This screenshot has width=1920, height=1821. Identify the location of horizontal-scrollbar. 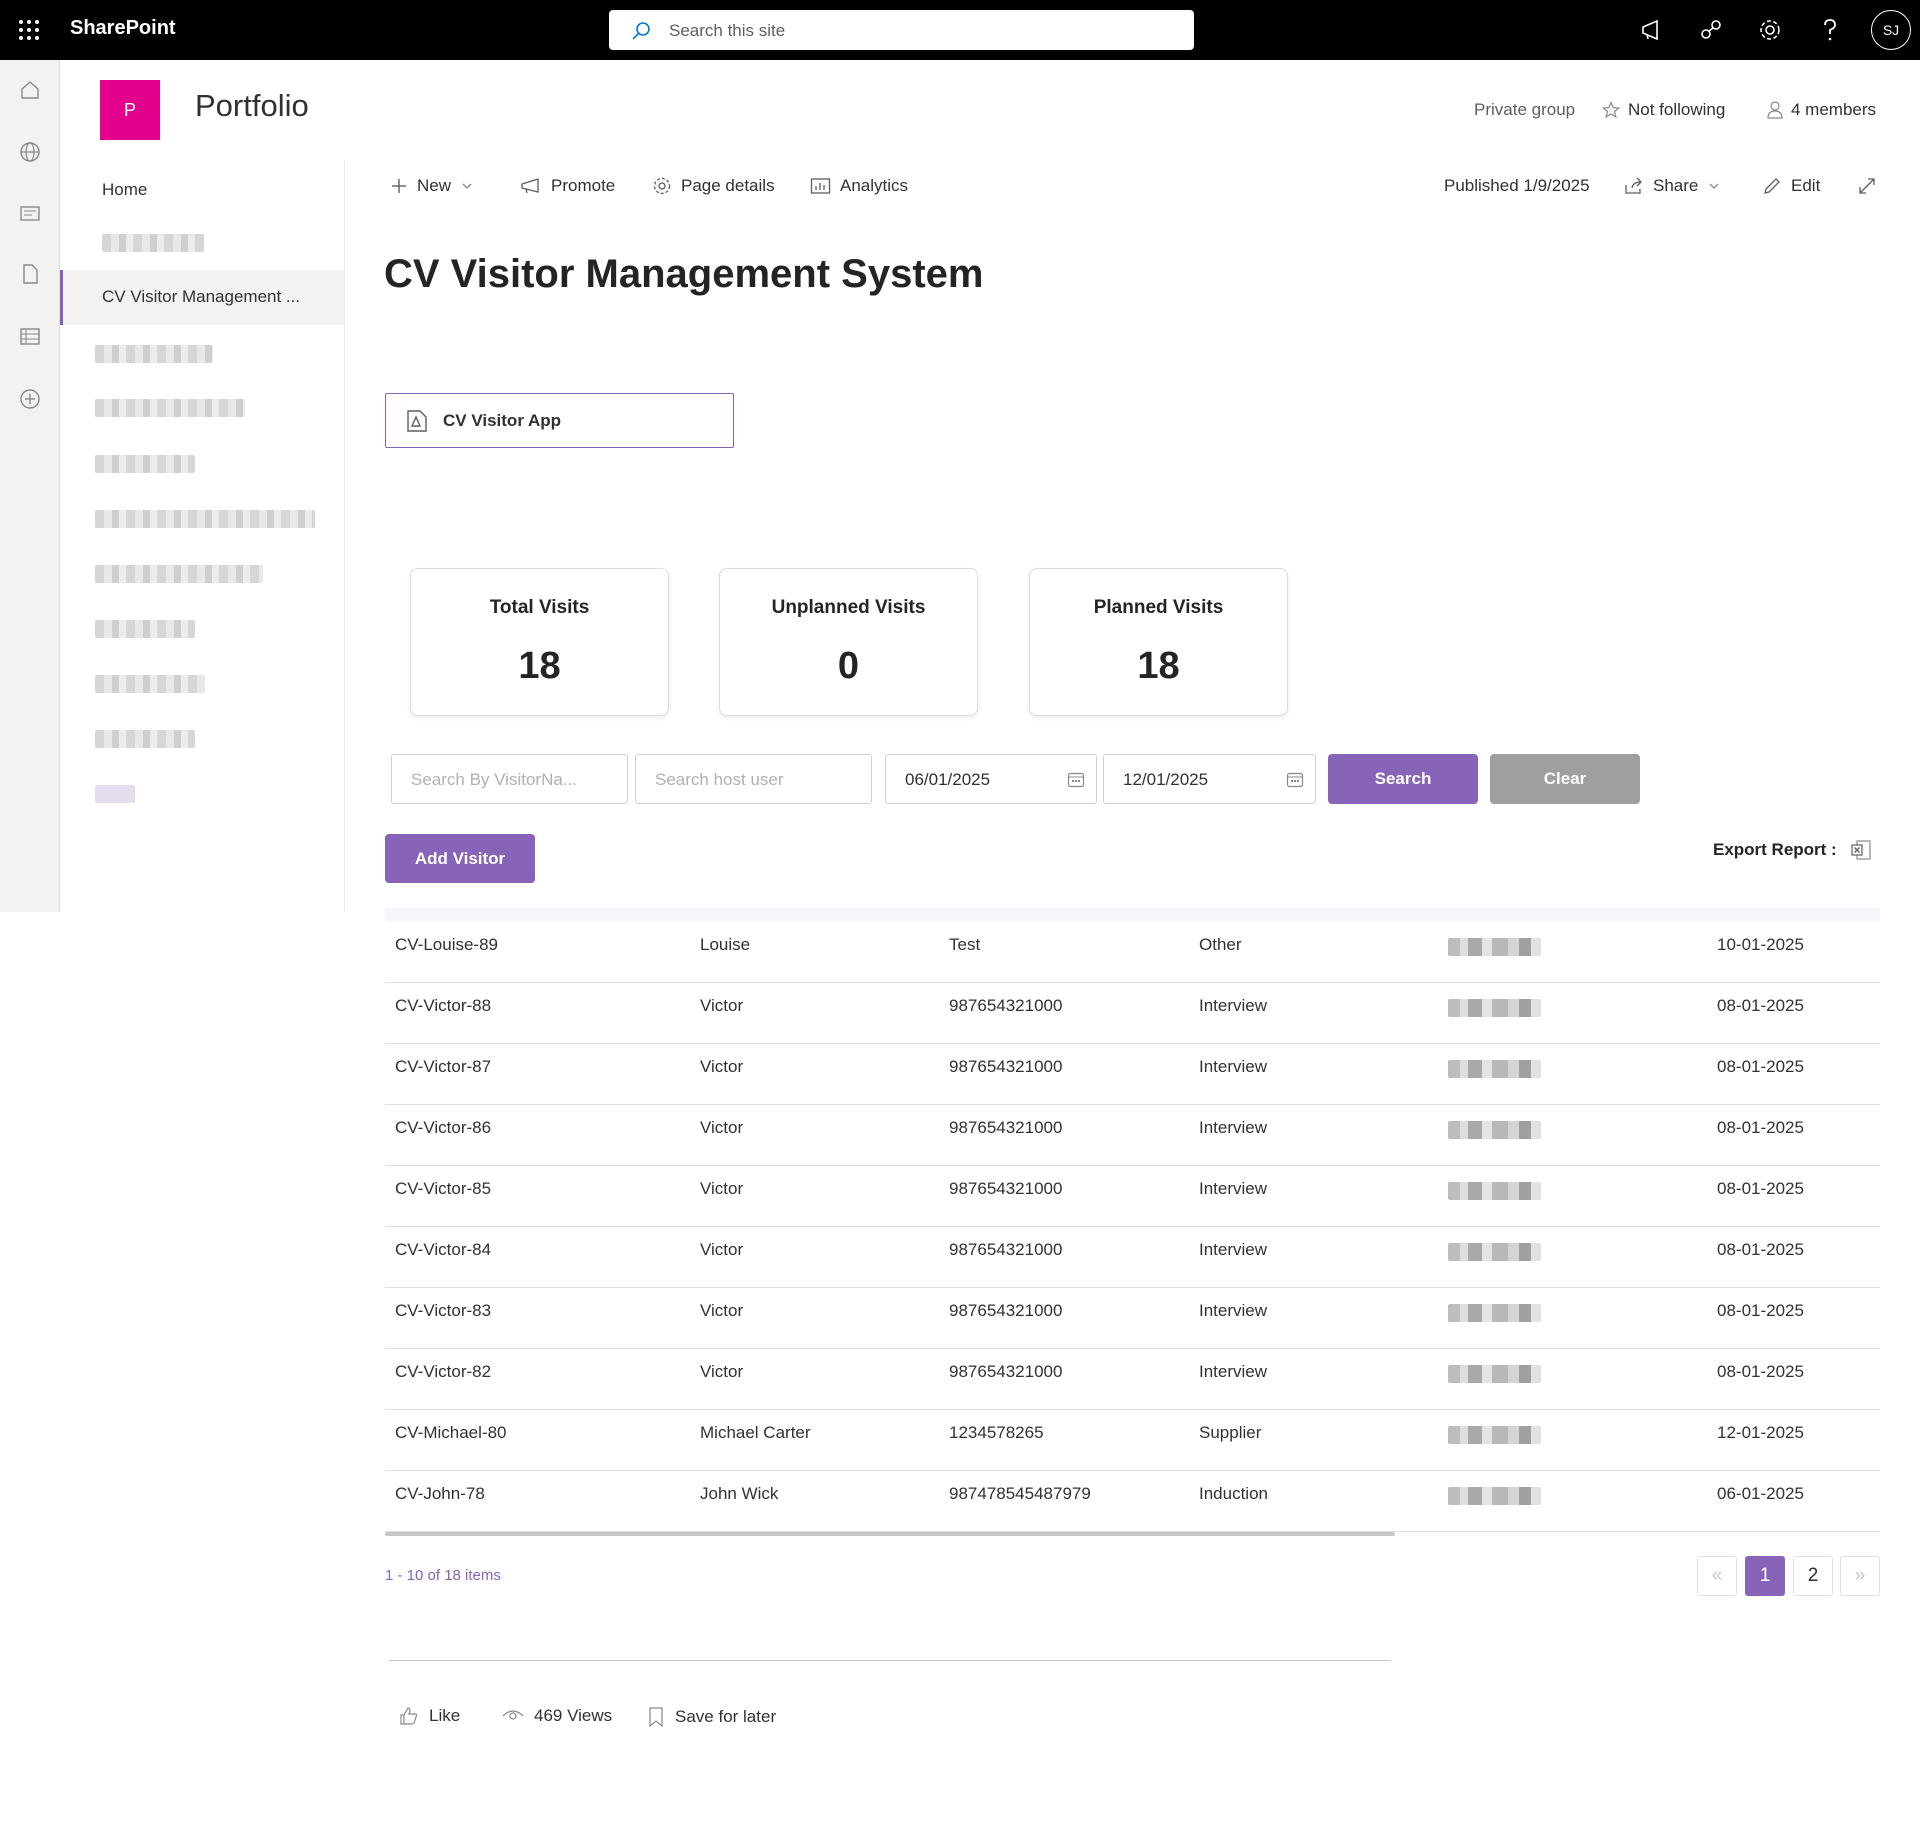
(890, 1534).